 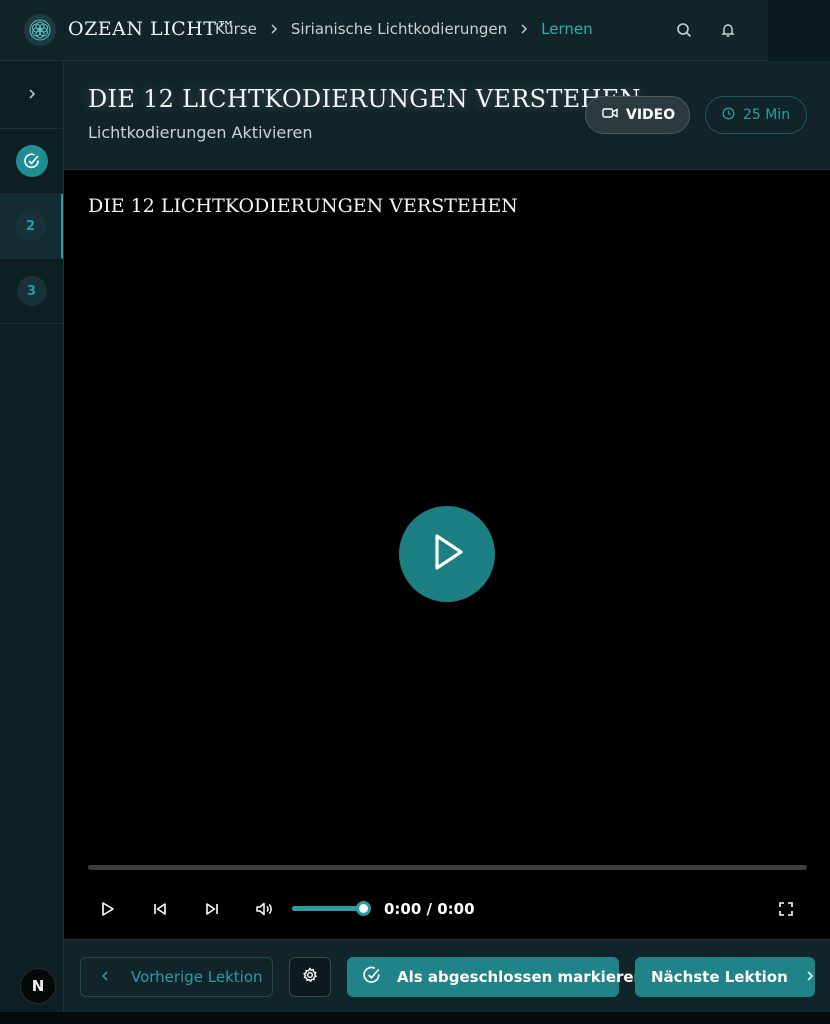 I want to click on volume-button, so click(x=264, y=909).